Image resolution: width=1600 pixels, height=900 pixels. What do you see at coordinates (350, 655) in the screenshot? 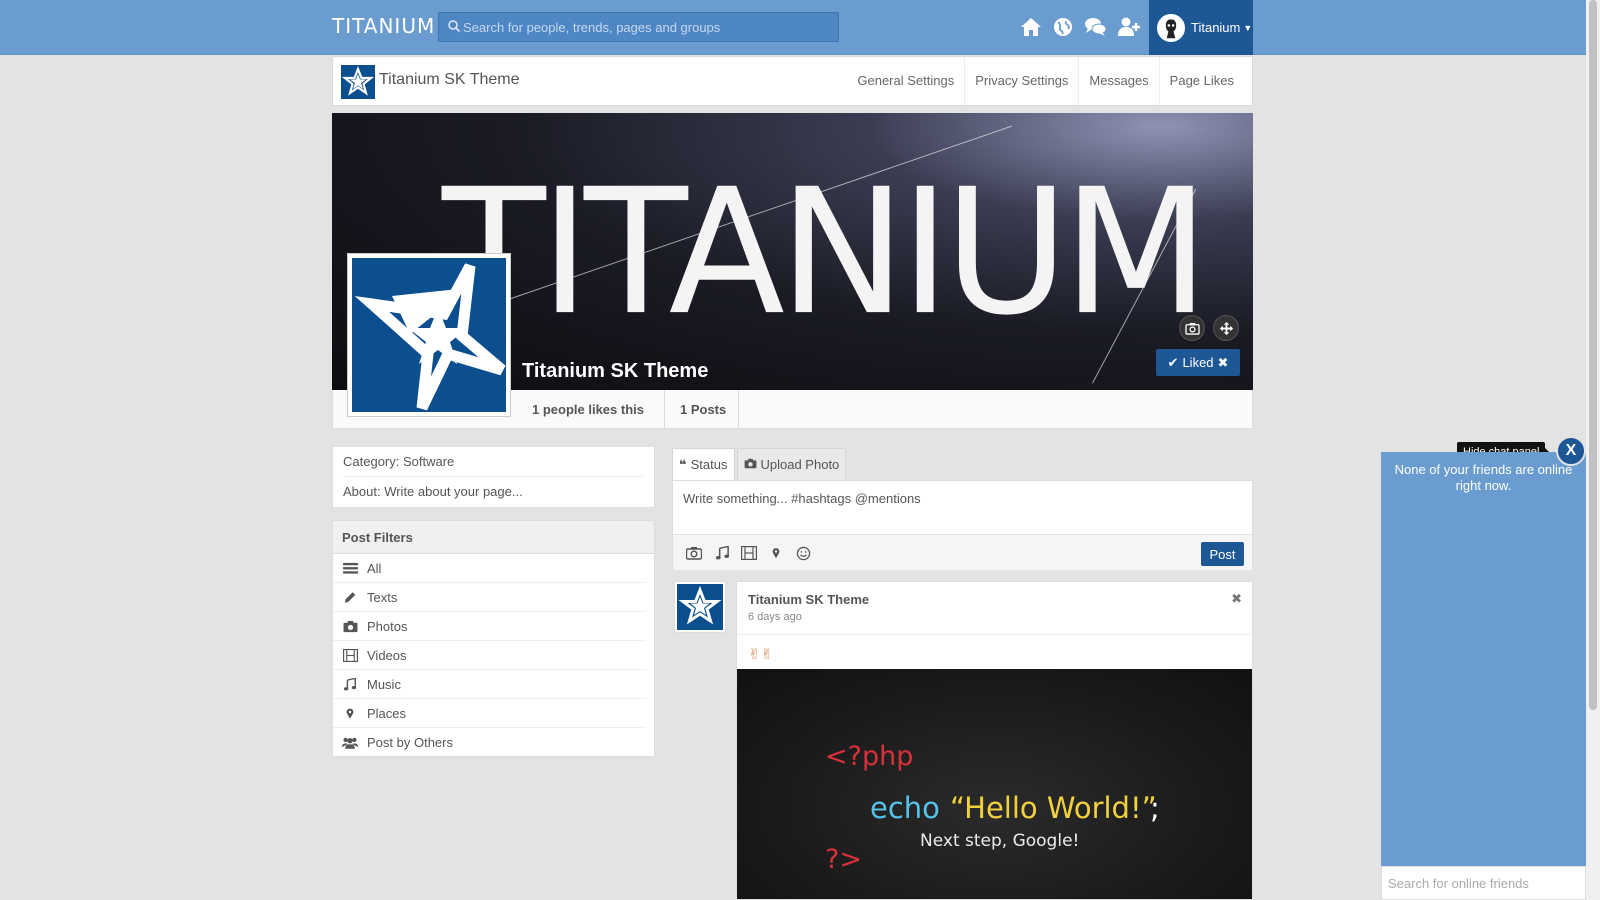
I see `film-icon` at bounding box center [350, 655].